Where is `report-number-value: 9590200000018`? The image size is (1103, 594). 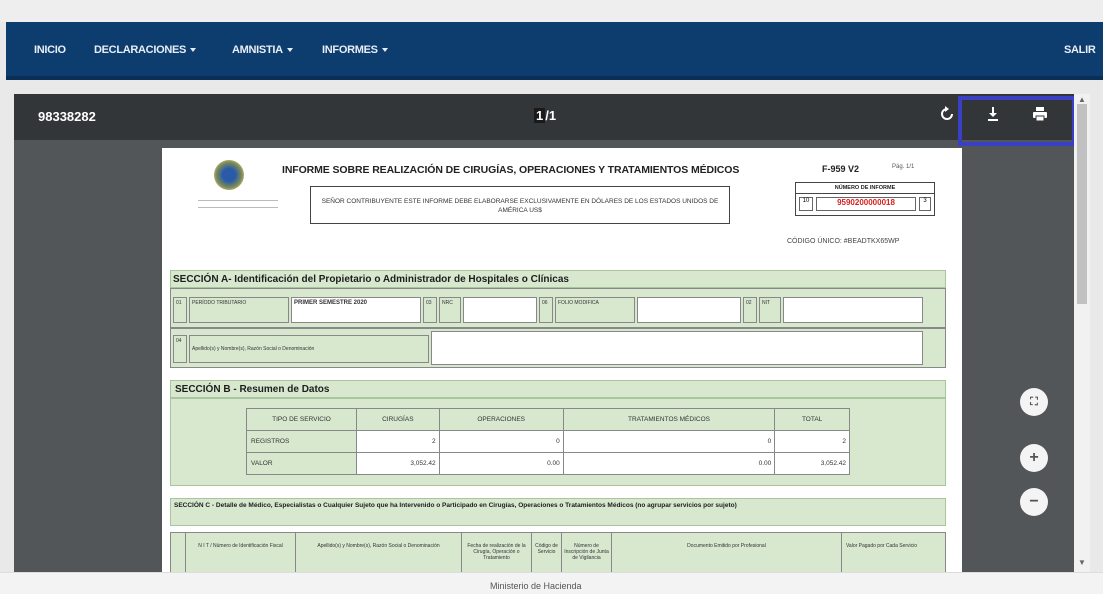 report-number-value: 9590200000018 is located at coordinates (866, 204).